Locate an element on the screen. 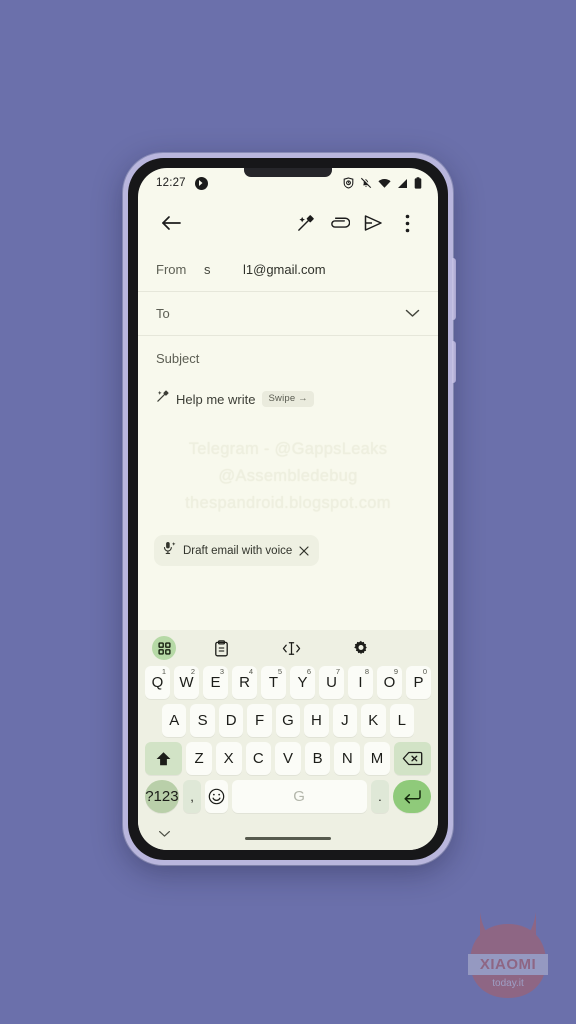 This screenshot has width=576, height=1024. status-icons is located at coordinates (382, 183).